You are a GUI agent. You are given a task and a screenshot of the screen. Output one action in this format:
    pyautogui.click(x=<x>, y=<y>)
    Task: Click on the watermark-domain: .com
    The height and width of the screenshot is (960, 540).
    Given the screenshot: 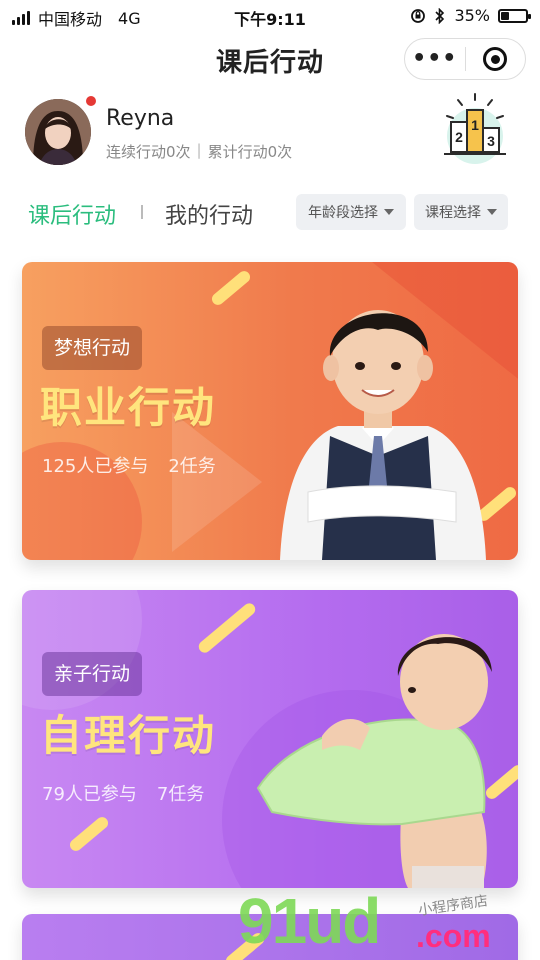 What is the action you would take?
    pyautogui.click(x=453, y=936)
    